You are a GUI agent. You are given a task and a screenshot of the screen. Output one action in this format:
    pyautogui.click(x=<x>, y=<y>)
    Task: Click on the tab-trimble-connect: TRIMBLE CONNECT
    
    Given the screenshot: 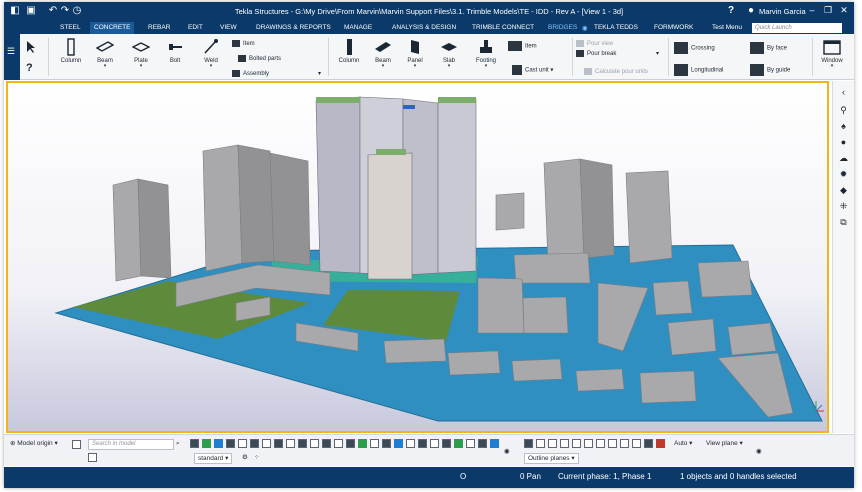 What is the action you would take?
    pyautogui.click(x=503, y=27)
    